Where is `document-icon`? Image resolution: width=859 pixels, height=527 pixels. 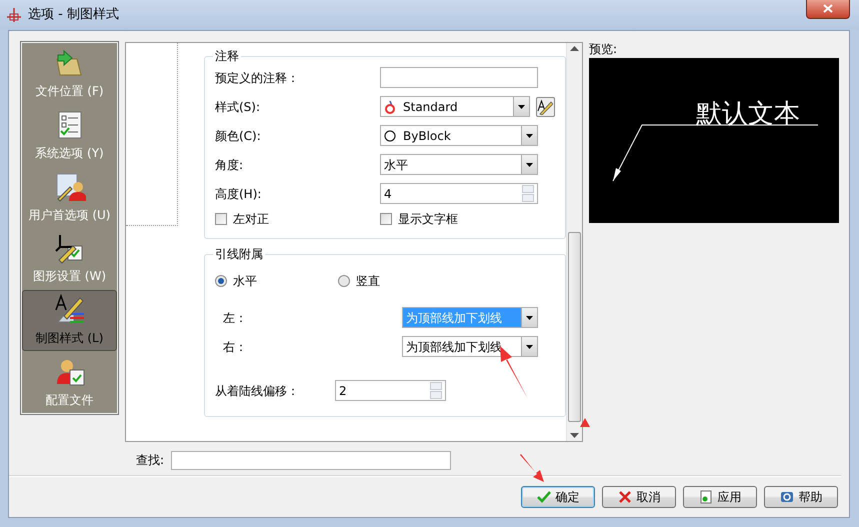
document-icon is located at coordinates (705, 497).